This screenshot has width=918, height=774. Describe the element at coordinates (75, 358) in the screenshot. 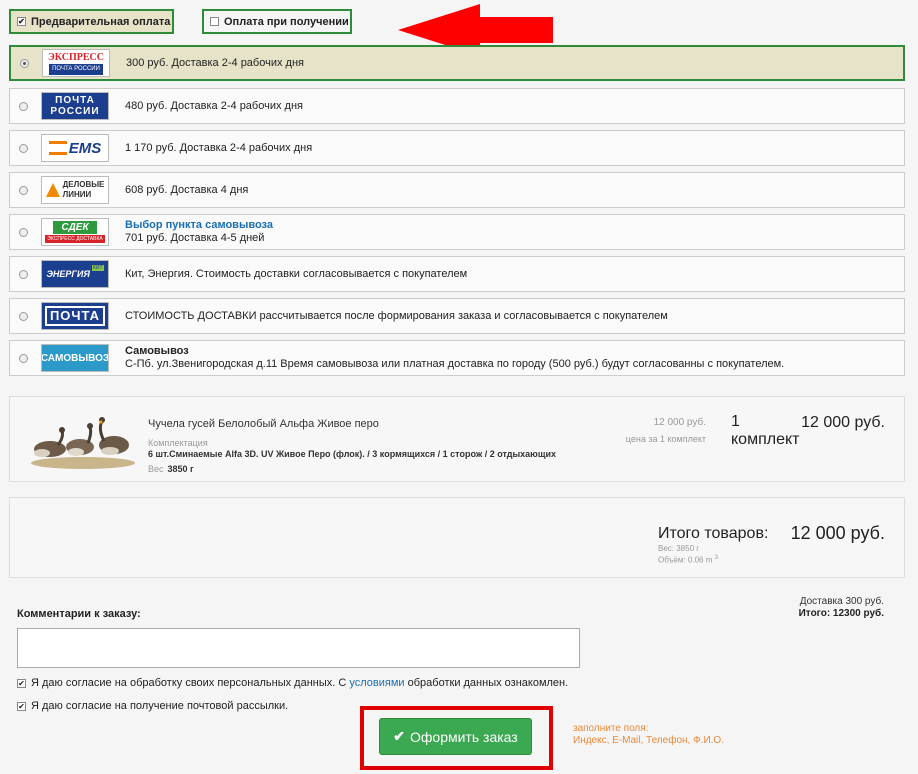

I see `logo-samovyvoz: САМОВЫВОЗ` at that location.